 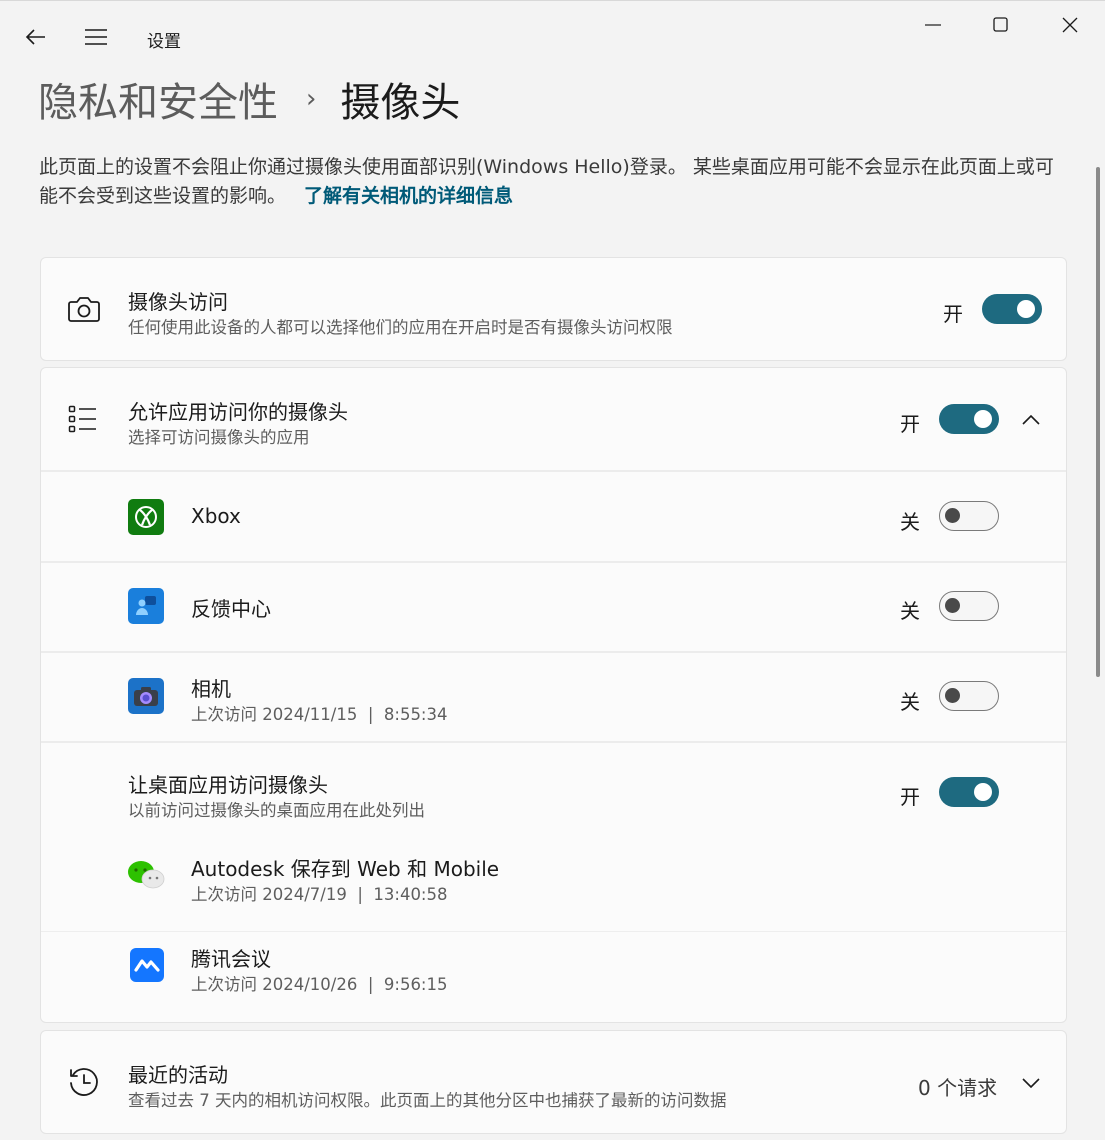 I want to click on back-button, so click(x=36, y=37).